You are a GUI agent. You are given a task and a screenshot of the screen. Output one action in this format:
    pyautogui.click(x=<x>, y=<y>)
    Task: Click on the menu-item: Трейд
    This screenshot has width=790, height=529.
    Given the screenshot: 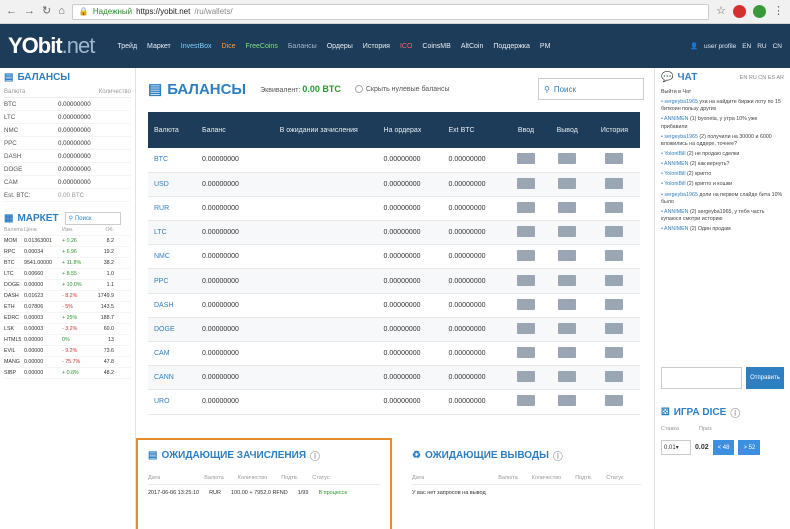 What is the action you would take?
    pyautogui.click(x=127, y=46)
    